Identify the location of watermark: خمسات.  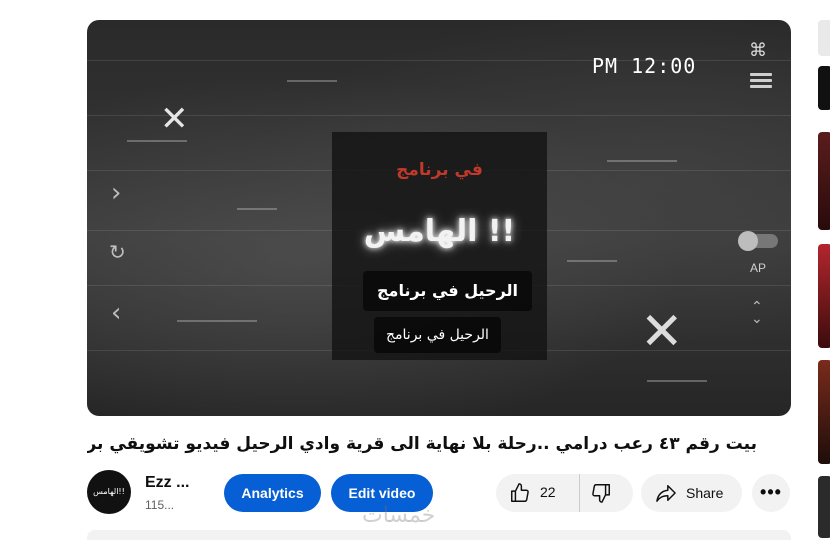
(399, 515).